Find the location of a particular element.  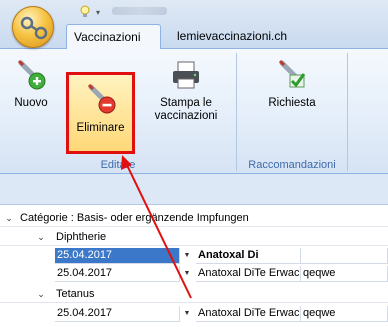

toolbar-strip is located at coordinates (194, 190).